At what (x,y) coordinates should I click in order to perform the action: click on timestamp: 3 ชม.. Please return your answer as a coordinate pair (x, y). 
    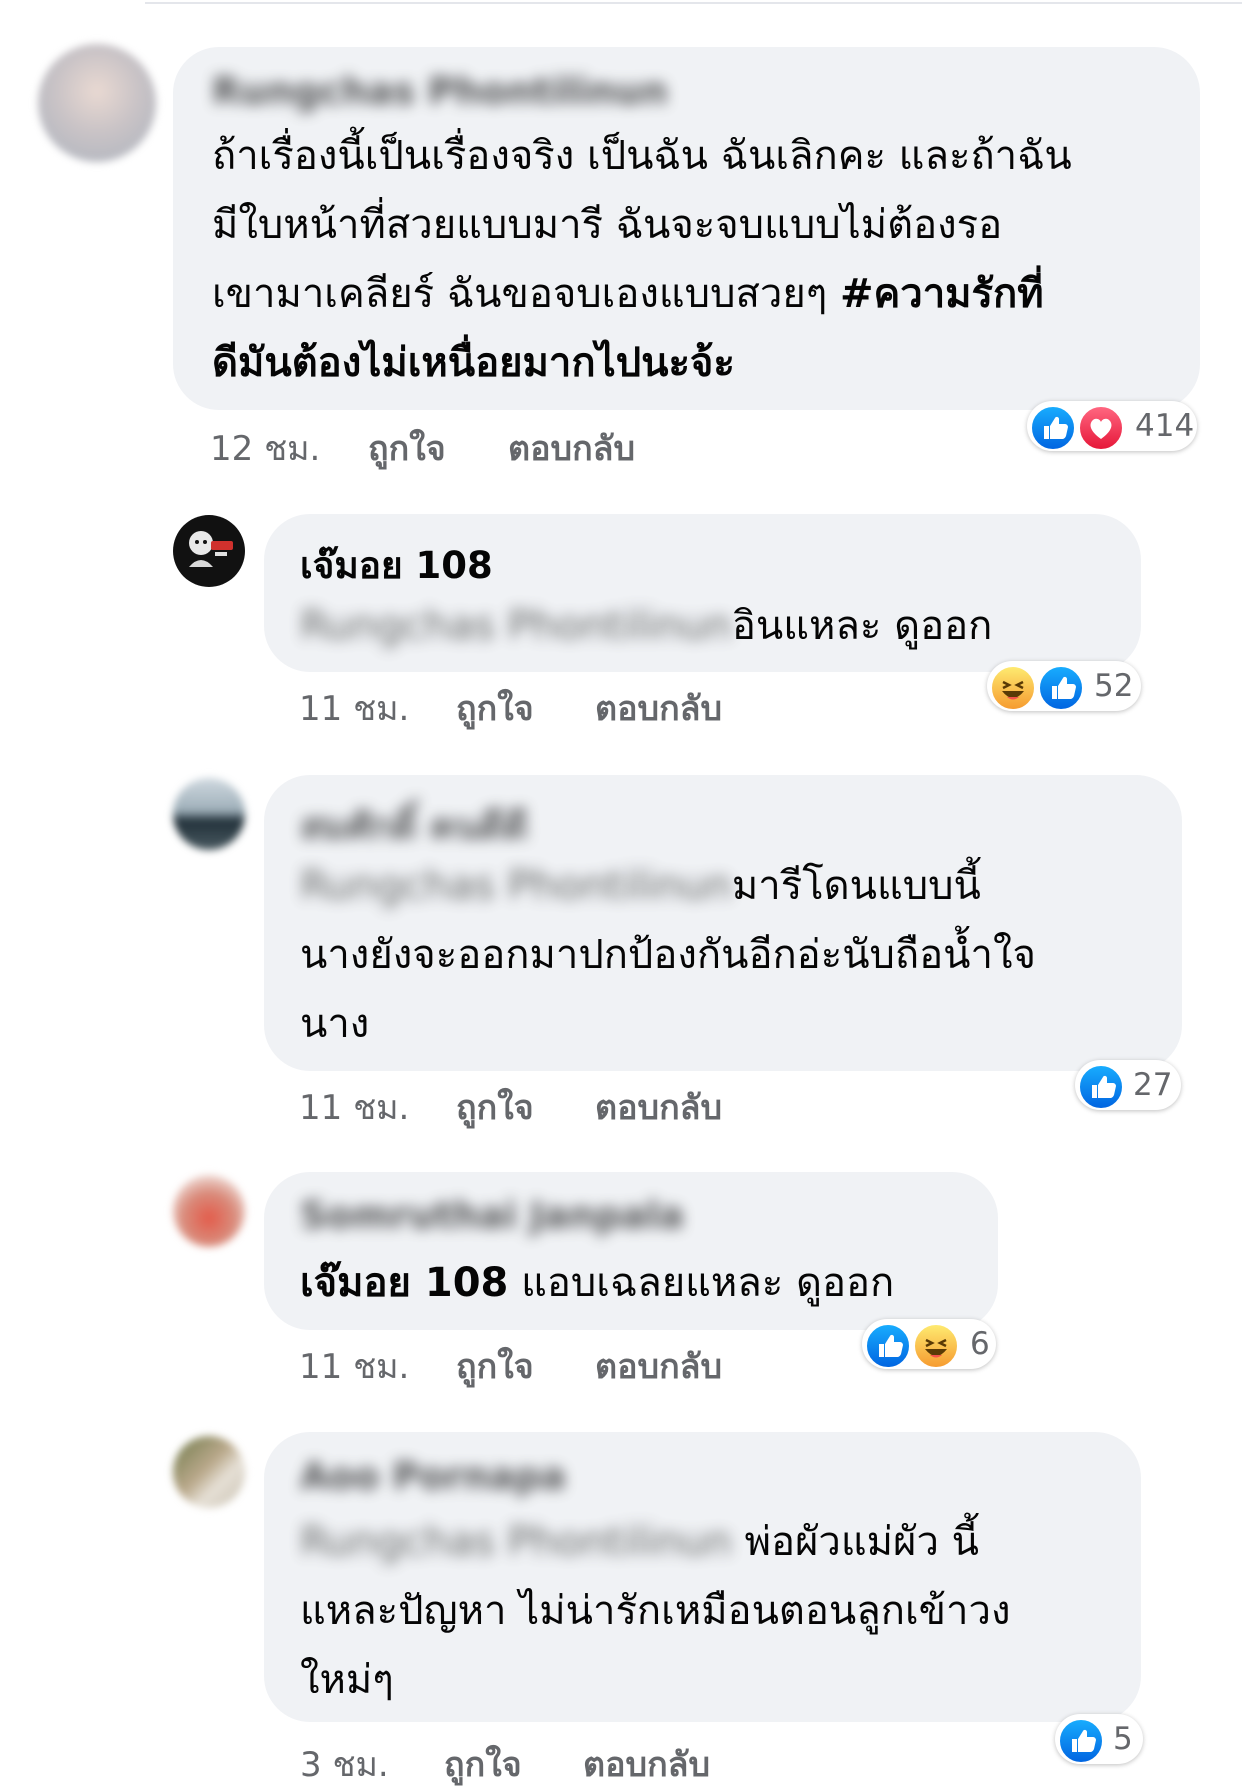
    Looking at the image, I should click on (344, 1764).